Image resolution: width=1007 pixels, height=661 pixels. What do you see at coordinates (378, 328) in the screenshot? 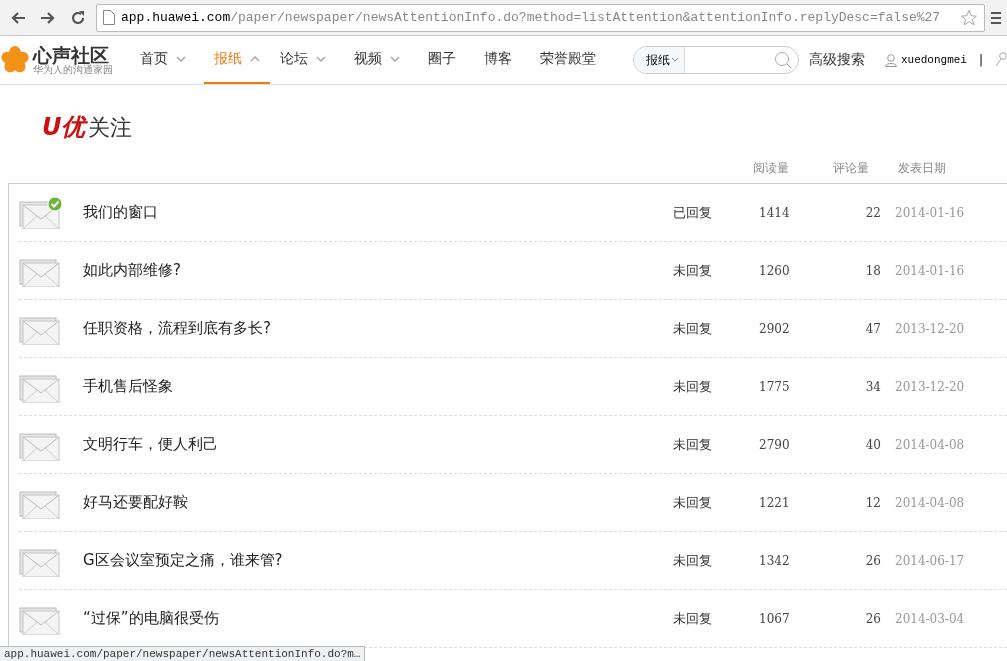
I see `post-title-link: 任职资格，流程到底有多长?` at bounding box center [378, 328].